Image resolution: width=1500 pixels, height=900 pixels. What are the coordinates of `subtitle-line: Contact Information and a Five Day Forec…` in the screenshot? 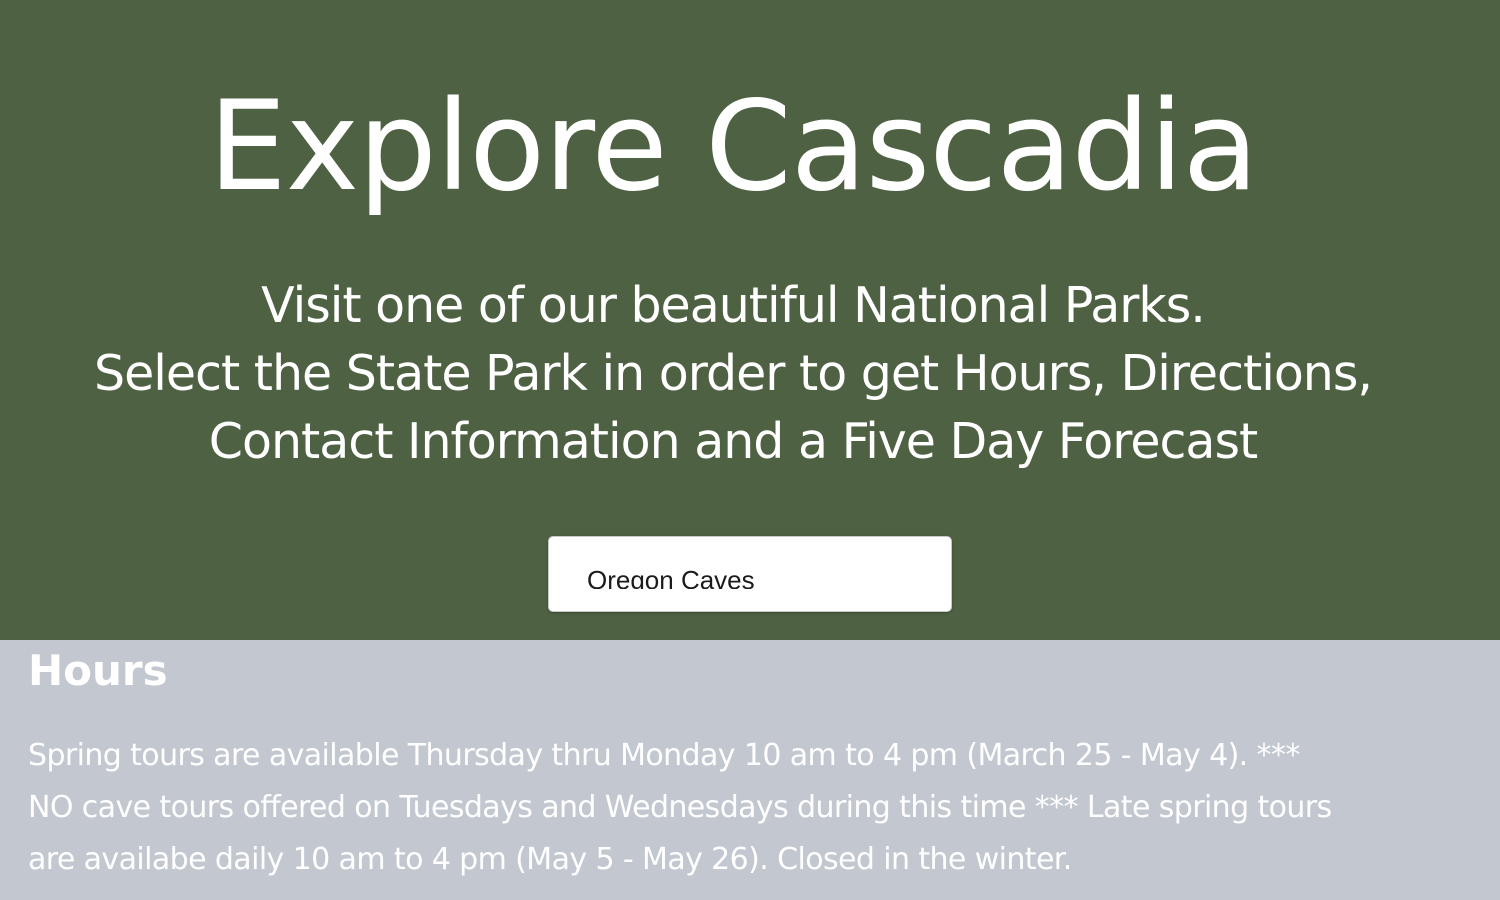 It's located at (733, 441).